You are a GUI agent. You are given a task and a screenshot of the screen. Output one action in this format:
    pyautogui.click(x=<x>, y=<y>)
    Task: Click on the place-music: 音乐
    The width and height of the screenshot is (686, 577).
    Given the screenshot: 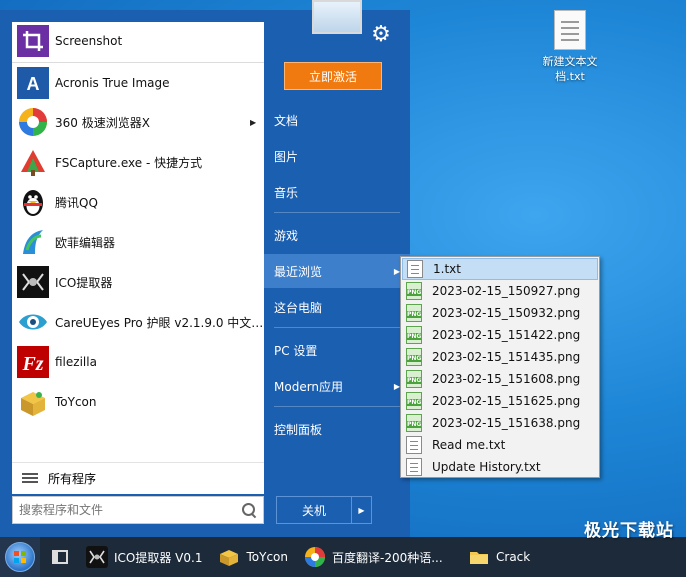 What is the action you would take?
    pyautogui.click(x=337, y=192)
    